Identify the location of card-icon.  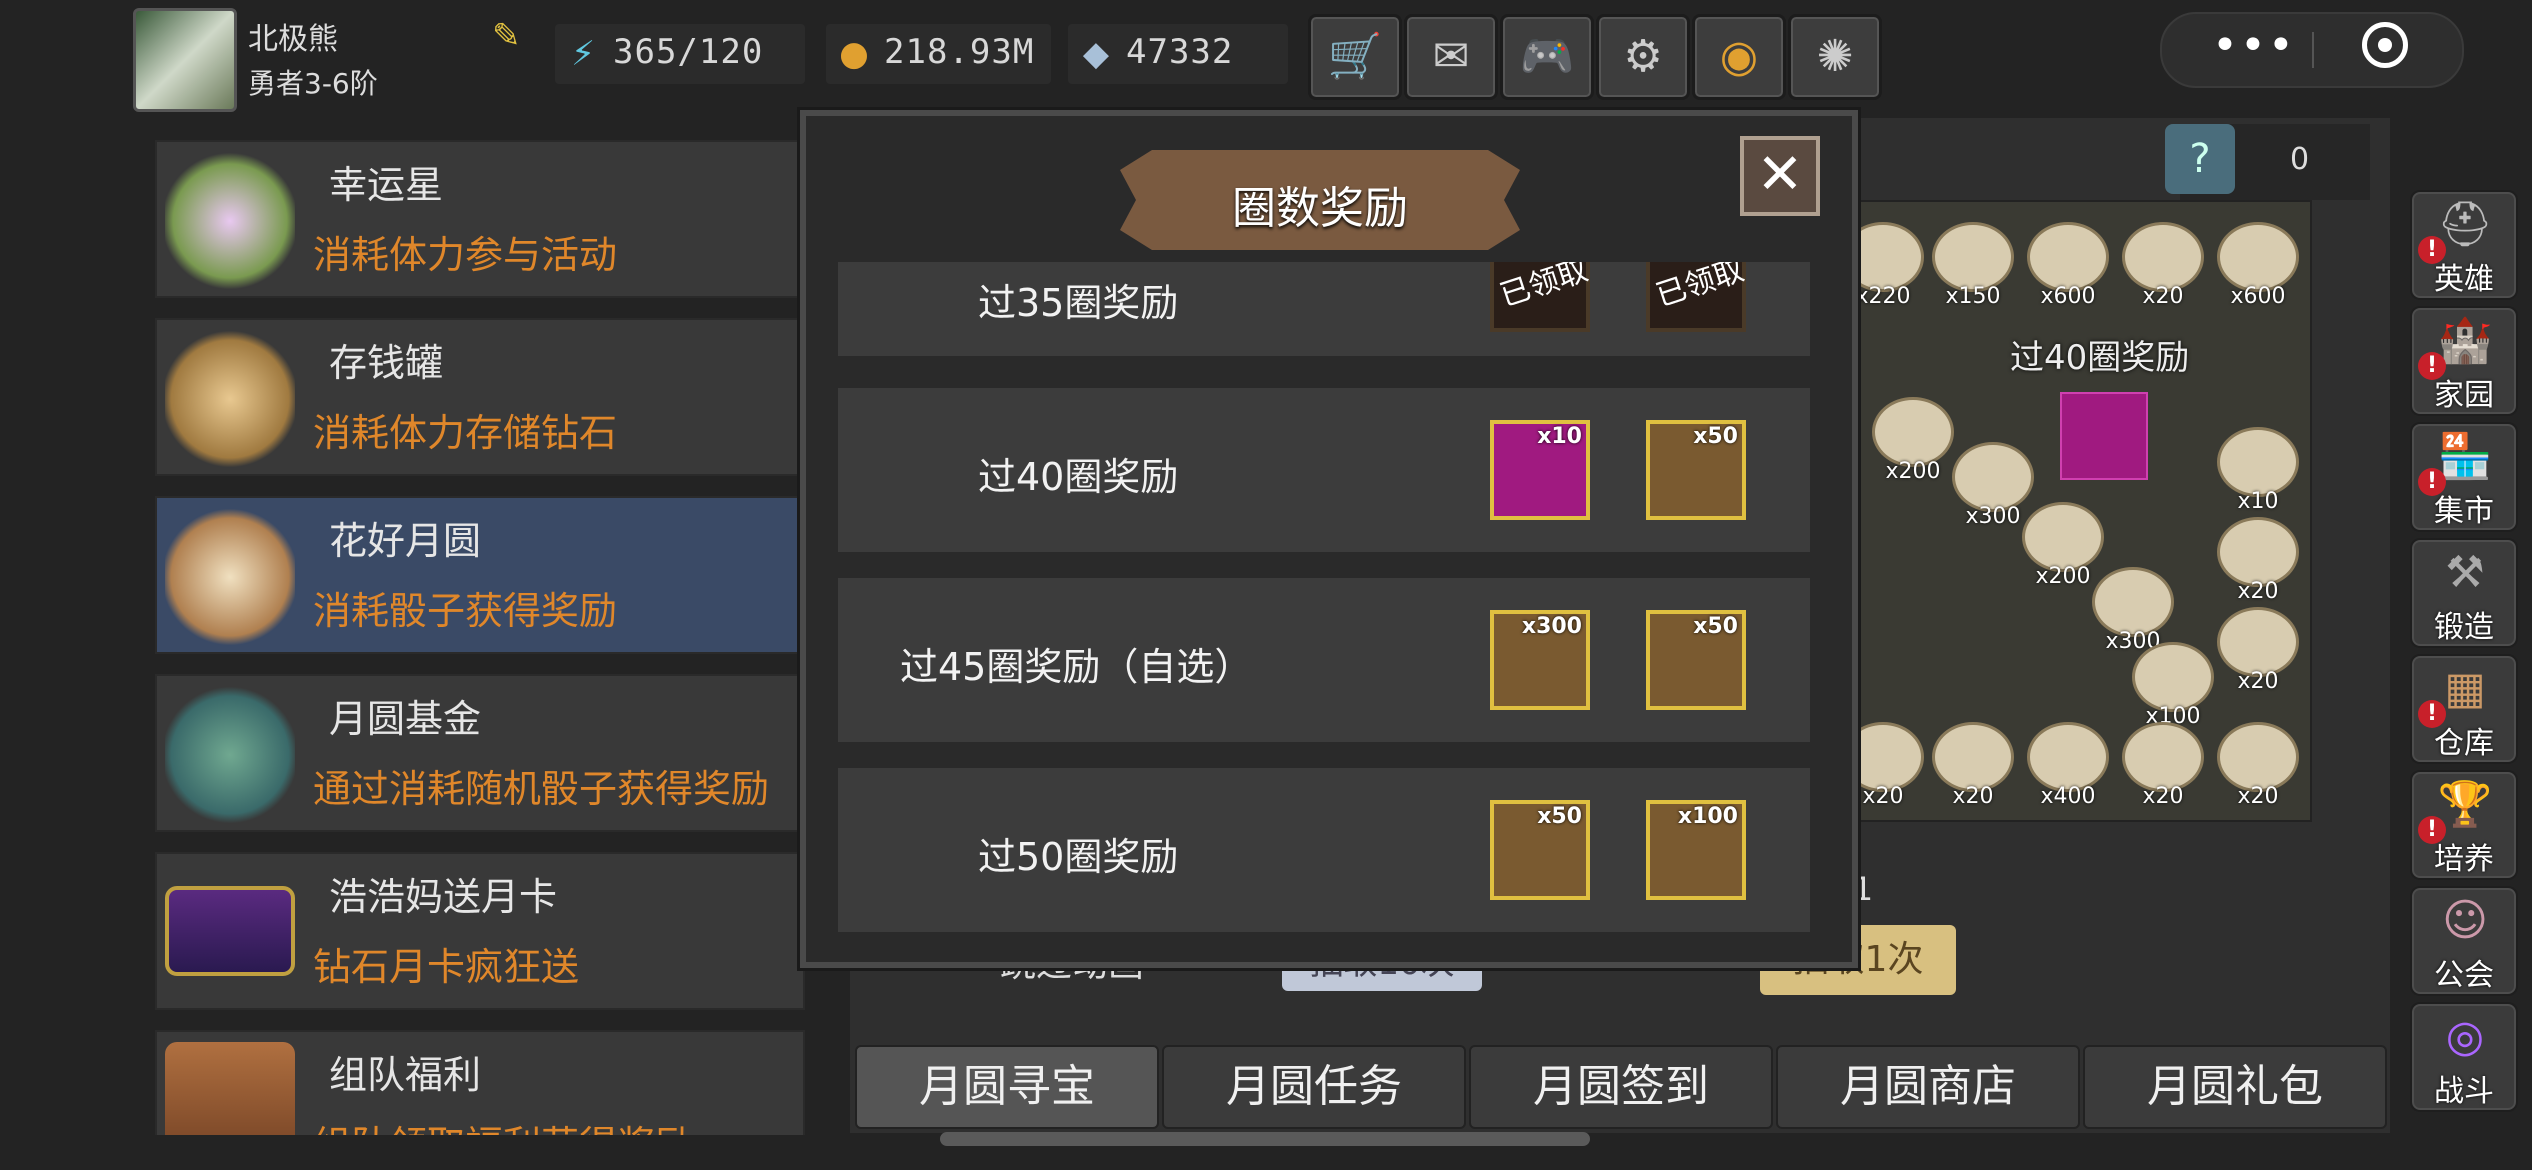
(230, 931).